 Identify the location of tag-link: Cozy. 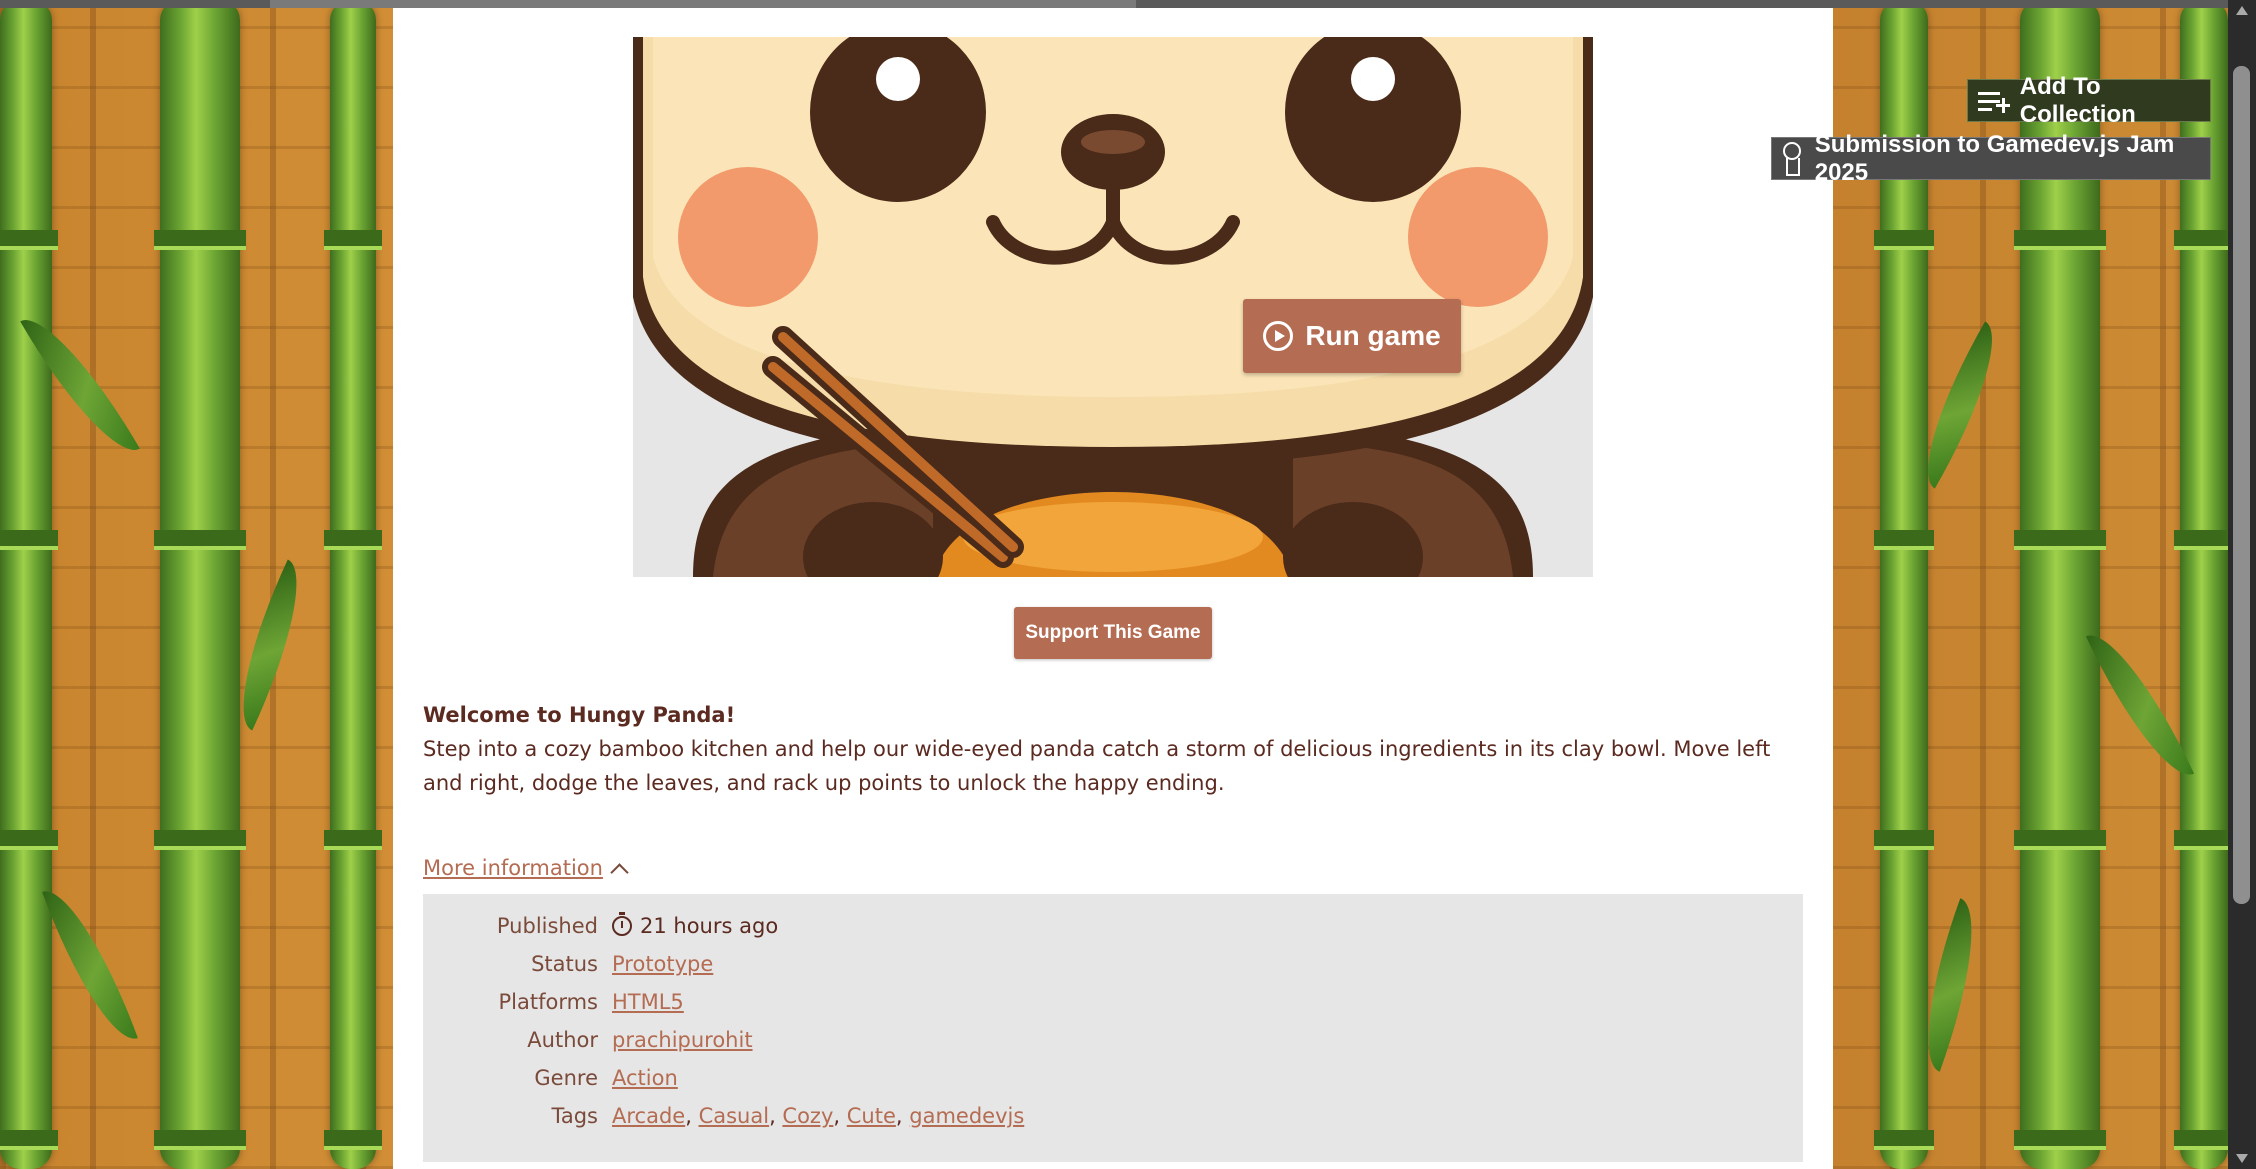
(807, 1116).